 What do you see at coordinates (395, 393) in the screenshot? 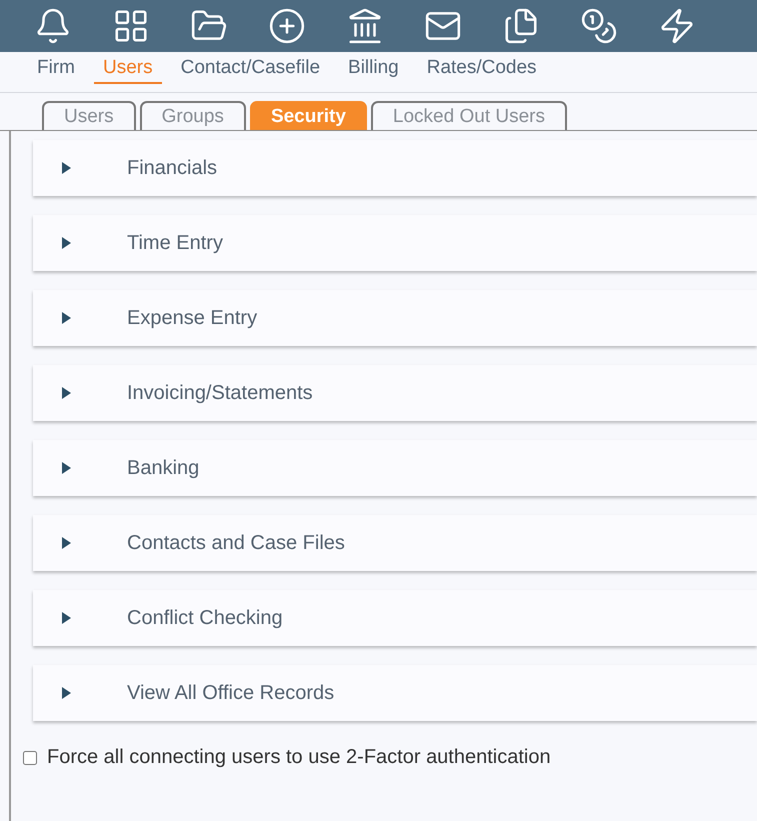
I see `accordion-section: Invoicing/Statements` at bounding box center [395, 393].